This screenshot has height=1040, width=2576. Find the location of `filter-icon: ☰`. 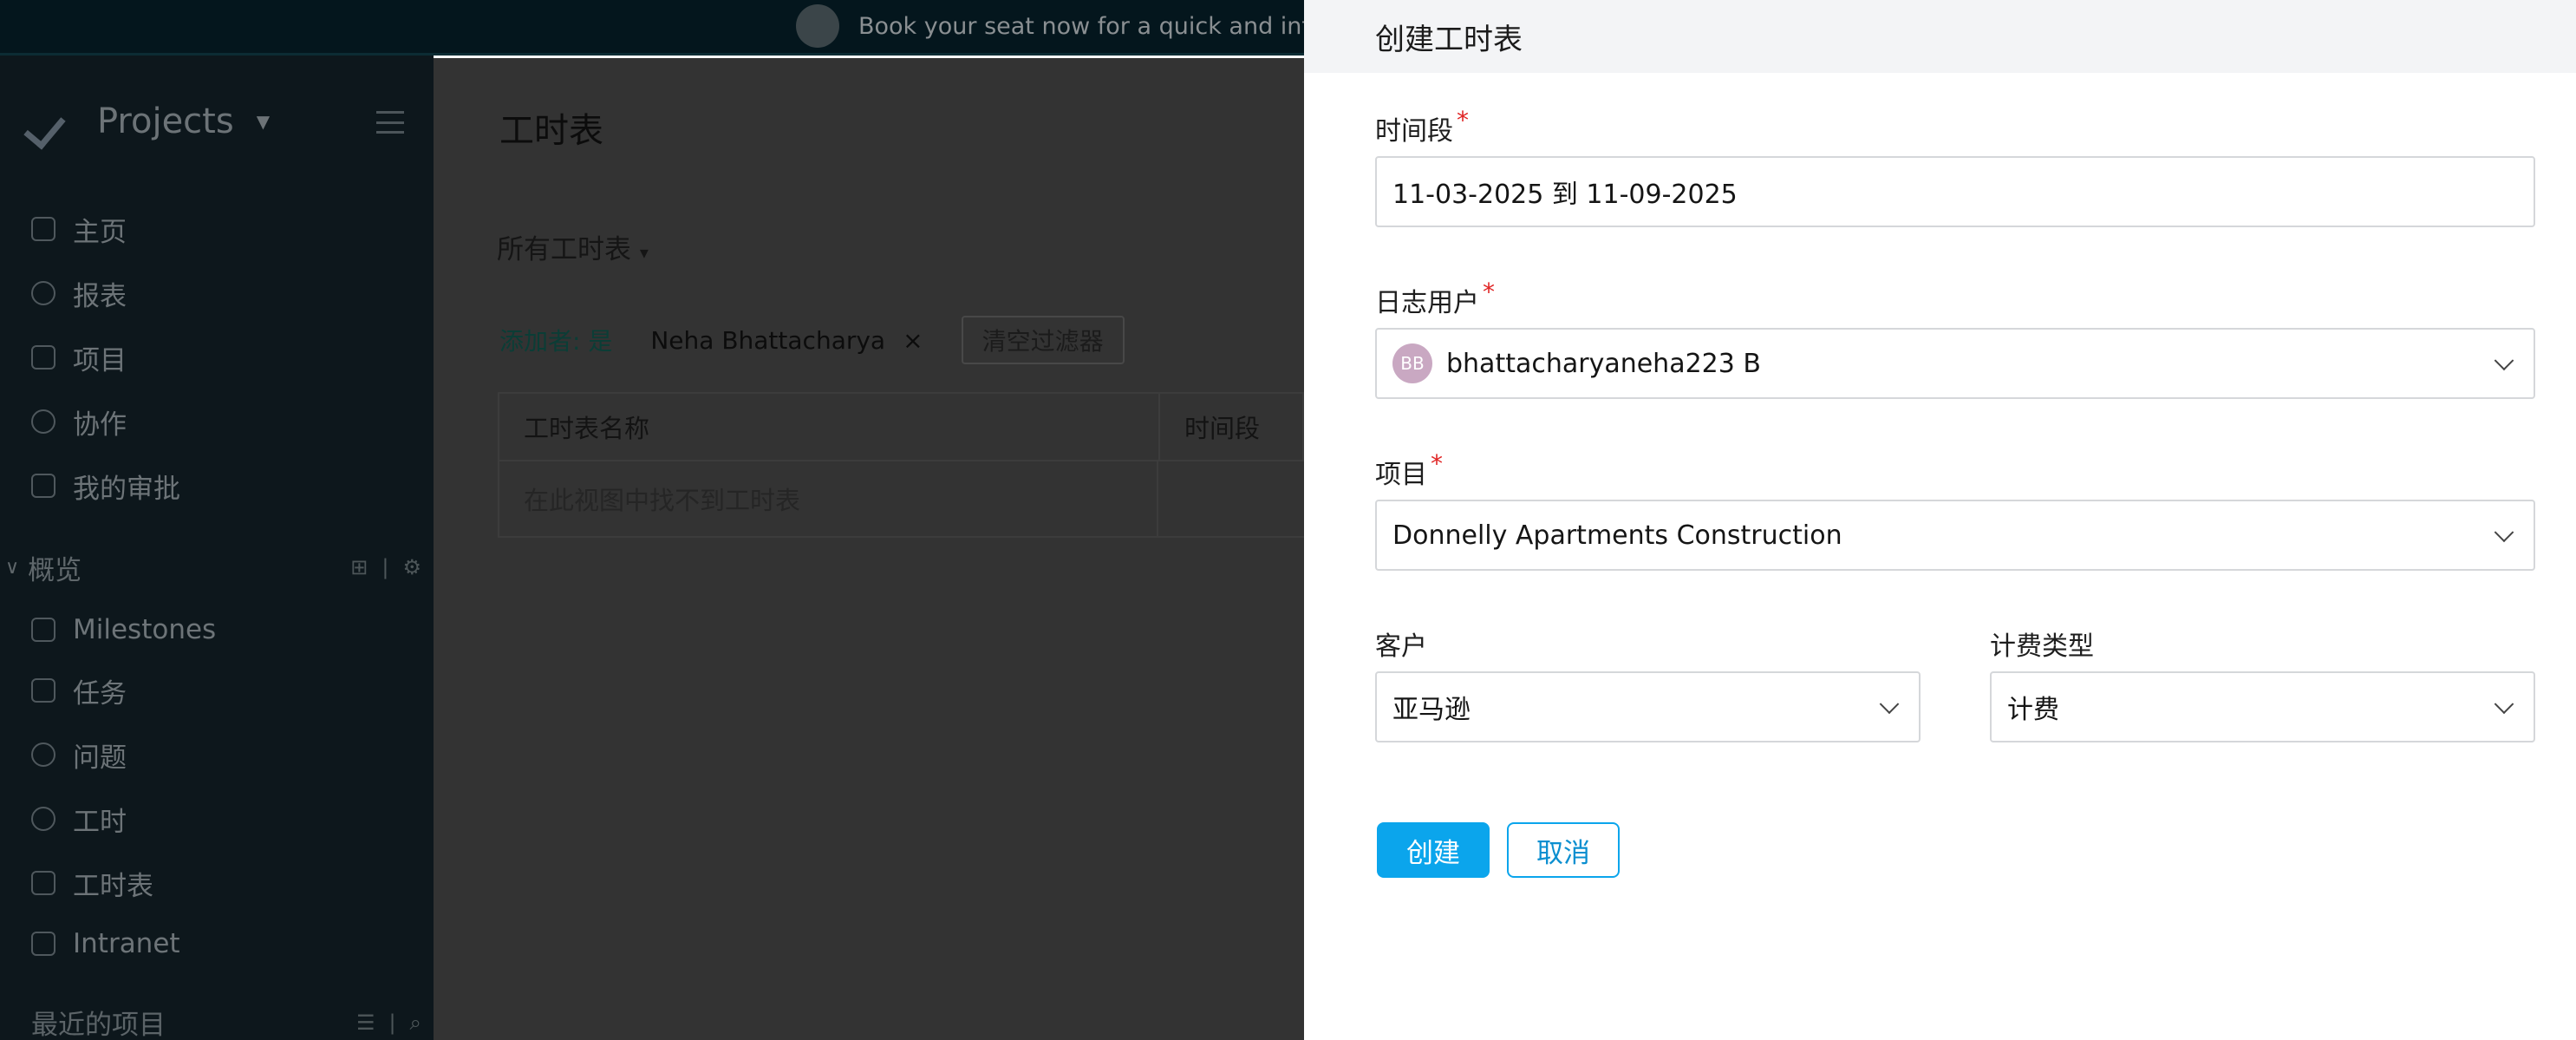

filter-icon: ☰ is located at coordinates (366, 1023).